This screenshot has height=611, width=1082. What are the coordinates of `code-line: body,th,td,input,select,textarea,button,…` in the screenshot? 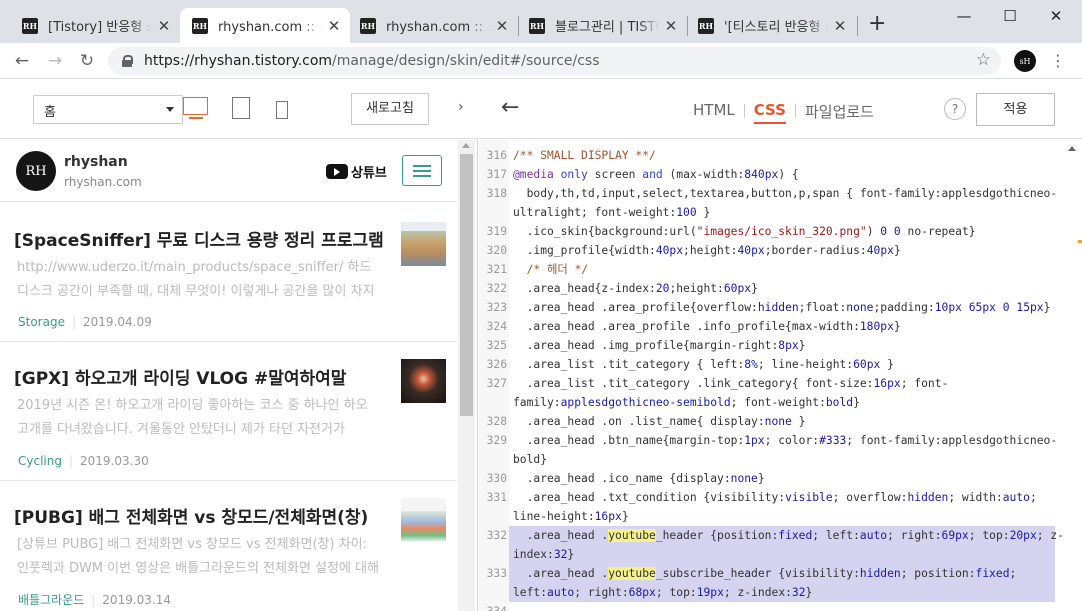 It's located at (785, 193).